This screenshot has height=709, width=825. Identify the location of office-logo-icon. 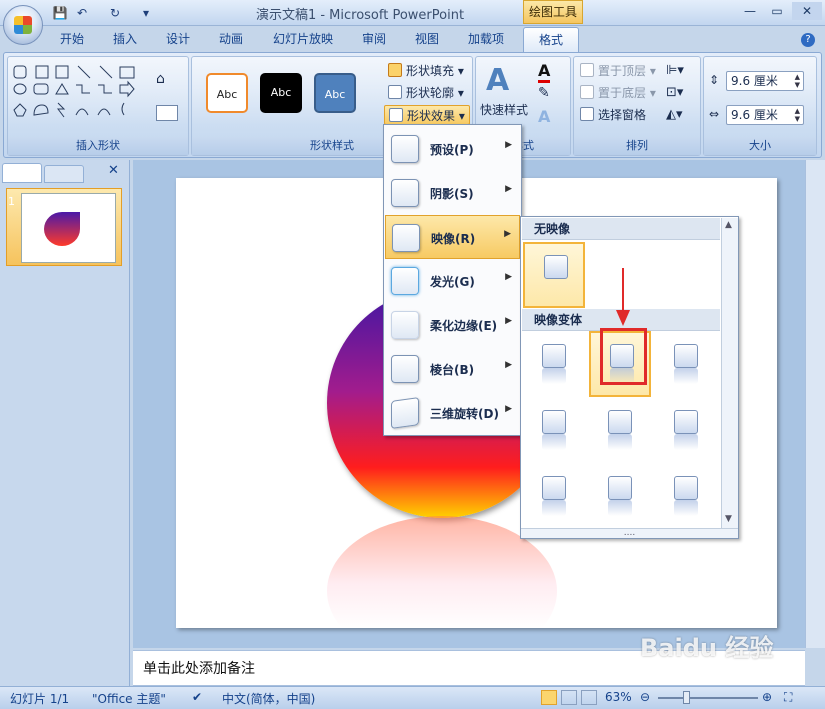
(23, 25).